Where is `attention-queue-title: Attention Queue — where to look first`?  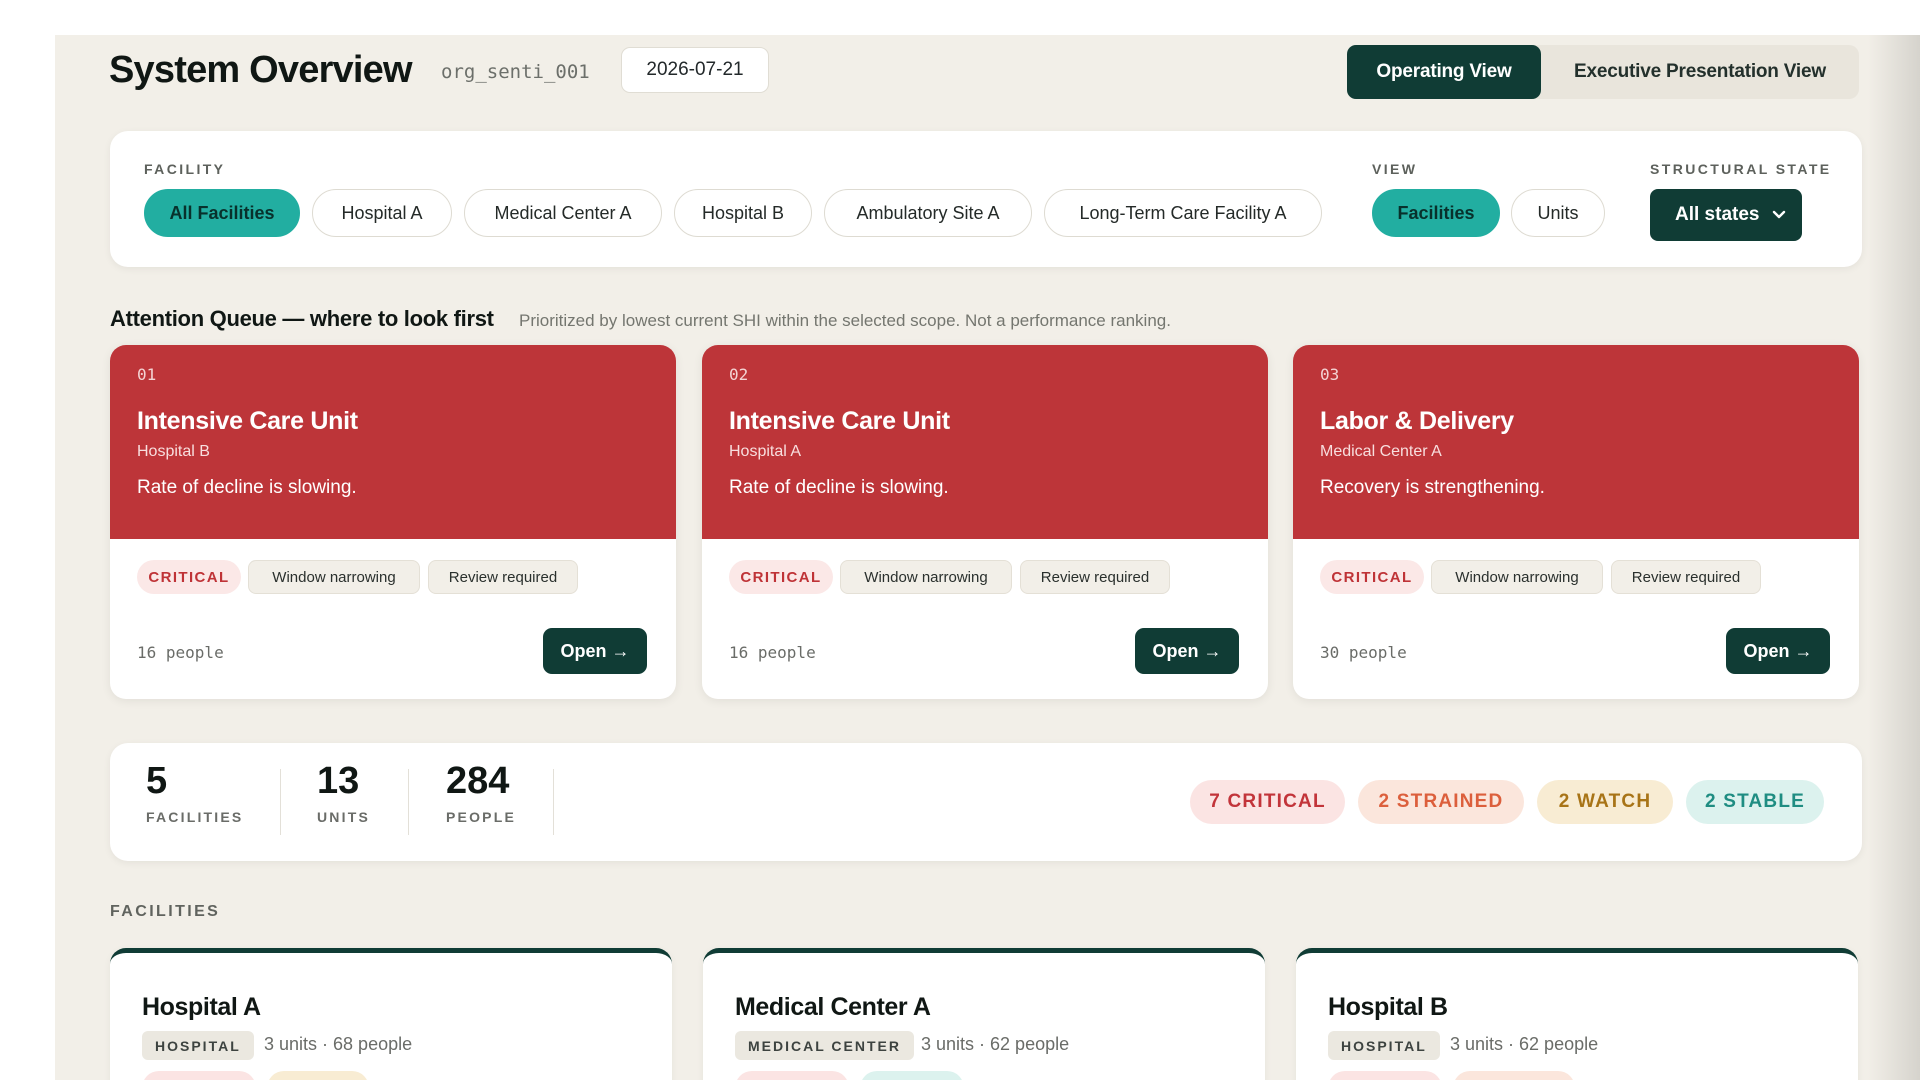
attention-queue-title: Attention Queue — where to look first is located at coordinates (302, 318).